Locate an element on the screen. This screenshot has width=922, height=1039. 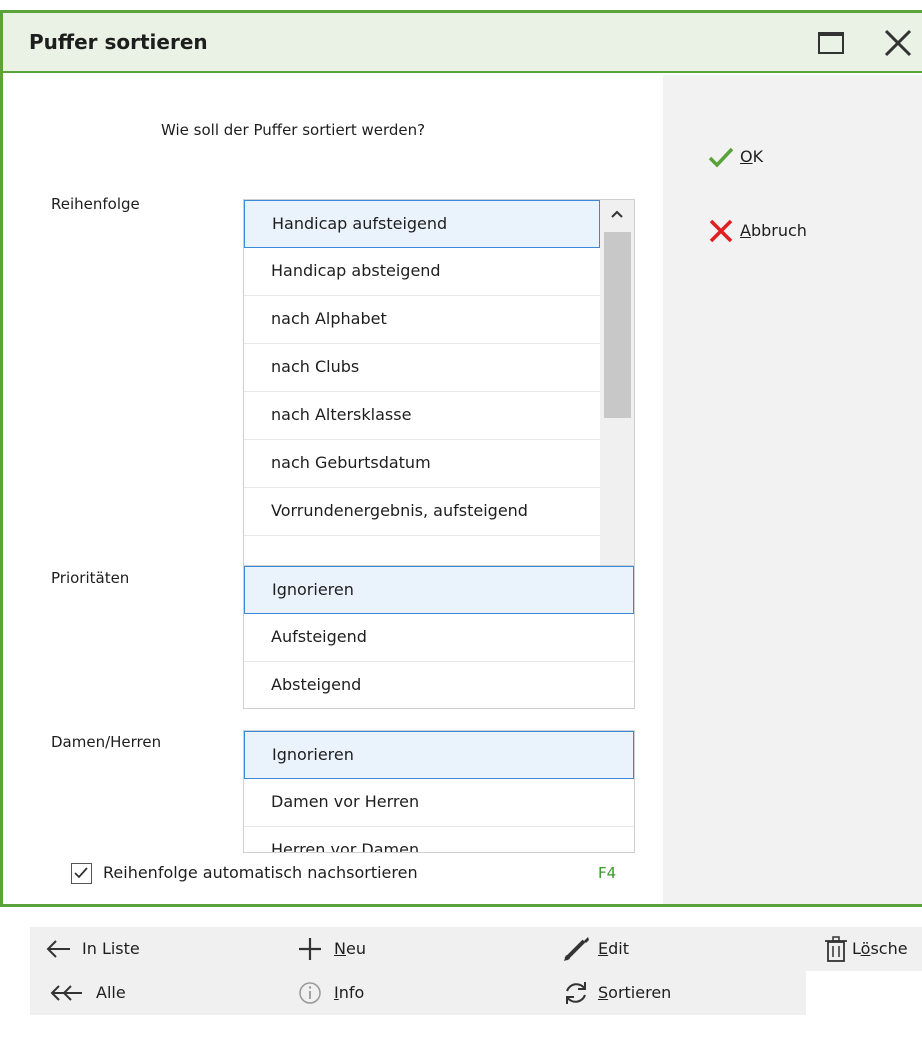
gender-option: Damen vor Herren is located at coordinates (439, 803).